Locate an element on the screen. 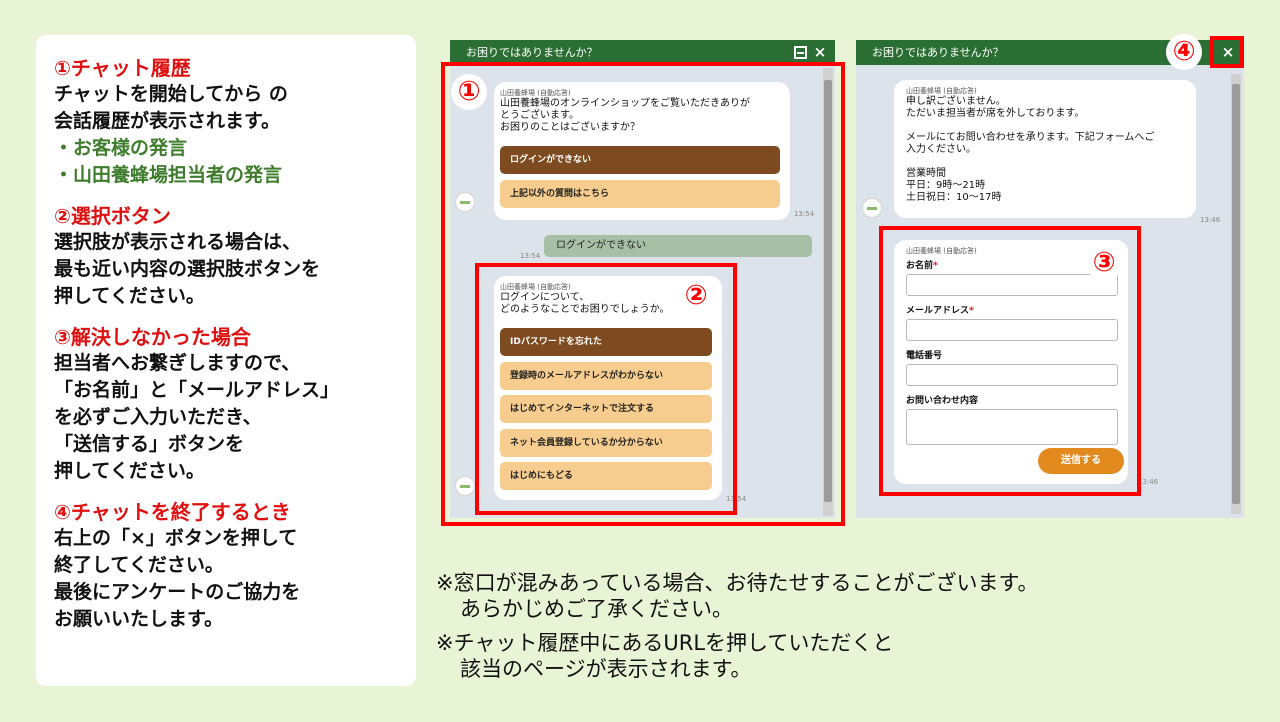 The image size is (1280, 722). submit-button: 送信する is located at coordinates (1081, 461).